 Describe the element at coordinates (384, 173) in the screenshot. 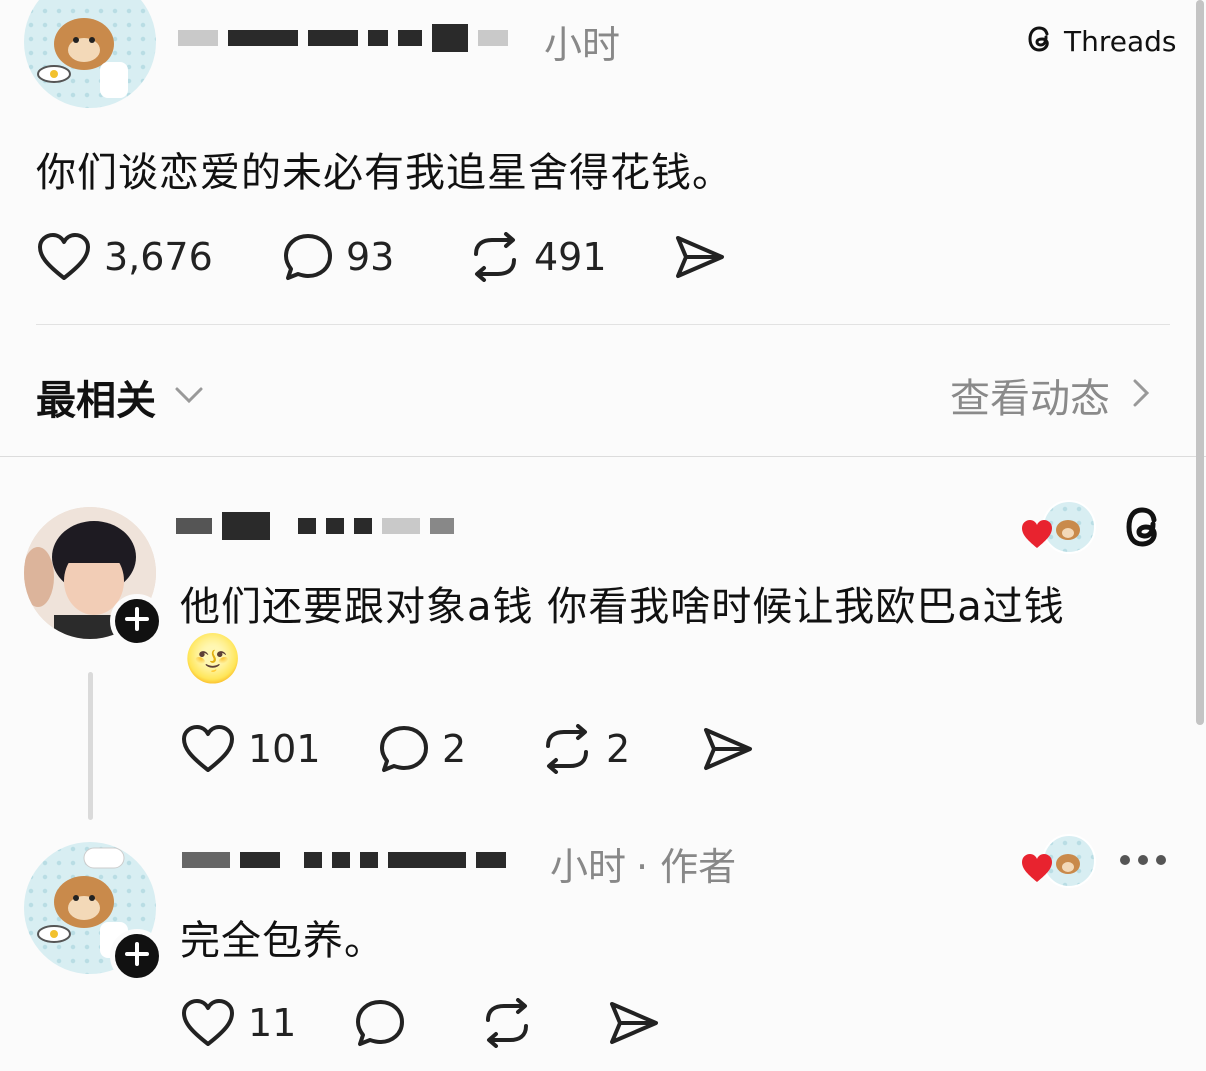

I see `post-body: 你们谈恋爱的未必有我追星舍得花钱。` at that location.